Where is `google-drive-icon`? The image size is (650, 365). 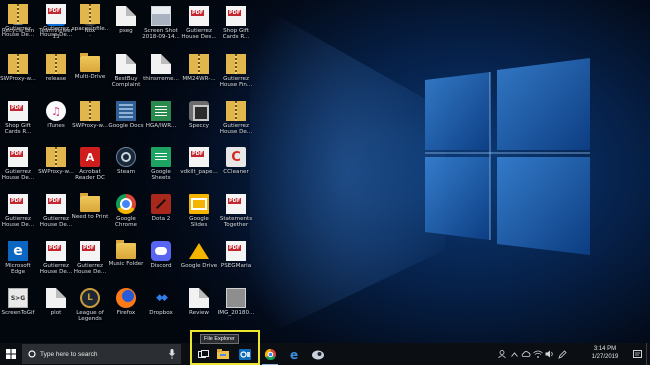 google-drive-icon is located at coordinates (199, 251).